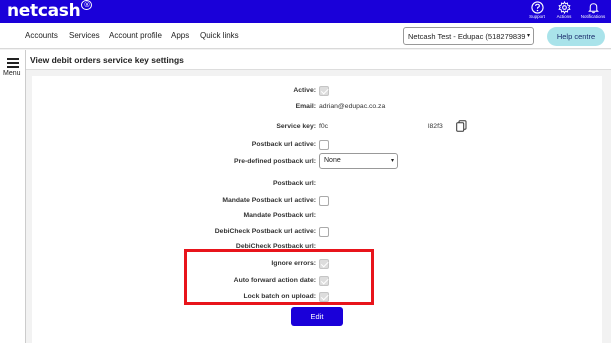  What do you see at coordinates (332, 160) in the screenshot?
I see `predefined-postback-value: None` at bounding box center [332, 160].